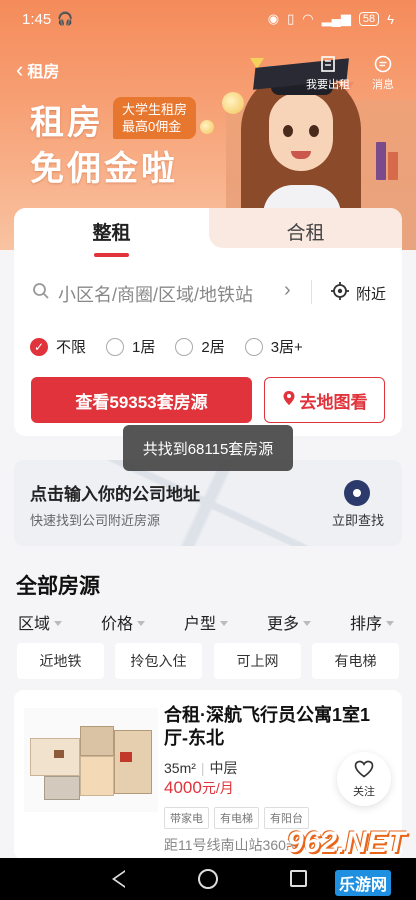 The height and width of the screenshot is (900, 416). I want to click on listing-tag: 有电梯, so click(236, 818).